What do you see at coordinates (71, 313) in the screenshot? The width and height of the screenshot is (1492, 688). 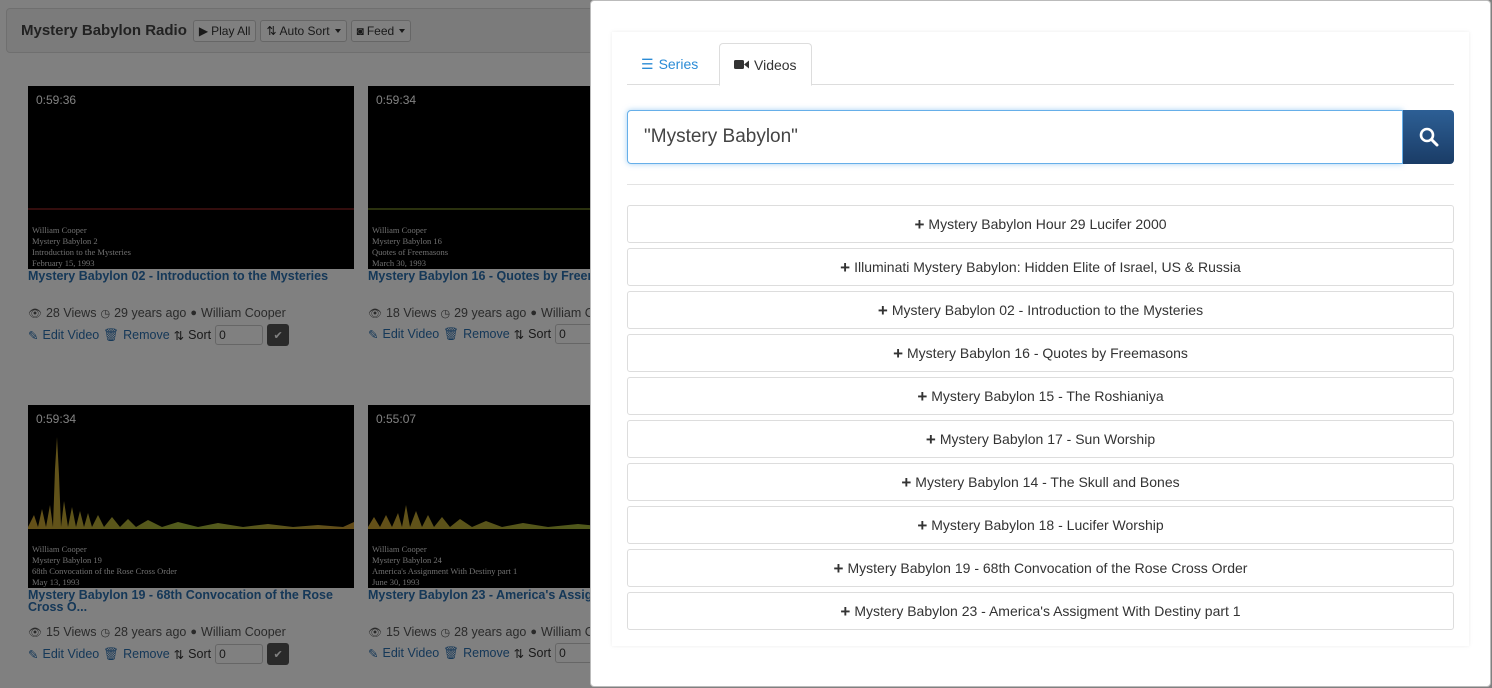 I see `views-count: 28 Views` at bounding box center [71, 313].